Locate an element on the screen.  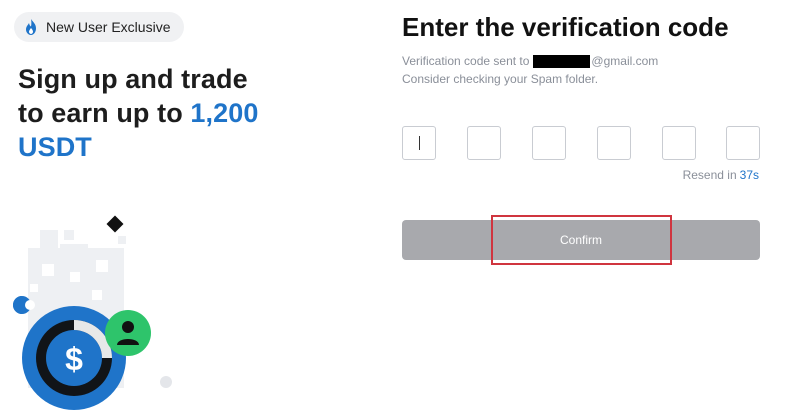
headline-currency: USDT is located at coordinates (55, 147).